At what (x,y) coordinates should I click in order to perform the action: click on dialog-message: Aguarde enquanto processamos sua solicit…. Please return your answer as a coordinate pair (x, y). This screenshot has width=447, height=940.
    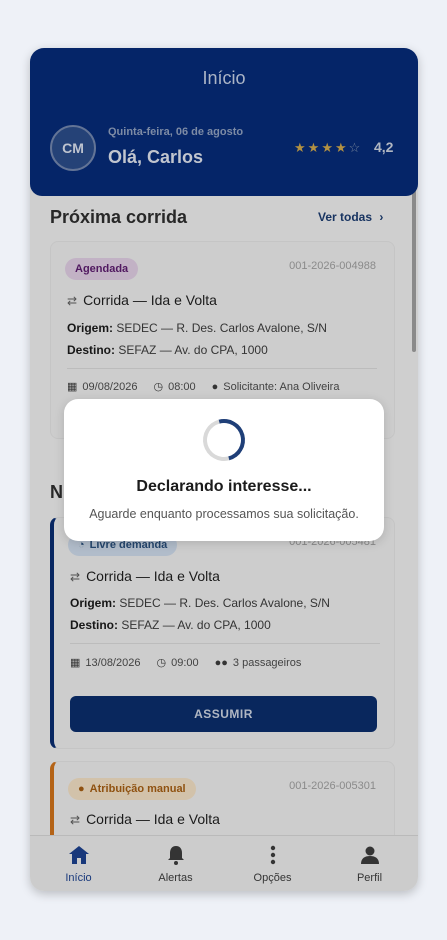
    Looking at the image, I should click on (224, 514).